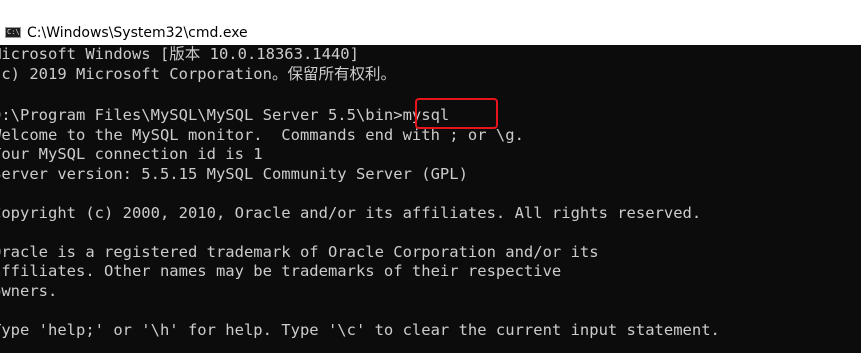 This screenshot has height=353, width=861. What do you see at coordinates (198, 73) in the screenshot?
I see `console-line: (c) 2019 Microsoft Corporation。保留所有权利。` at bounding box center [198, 73].